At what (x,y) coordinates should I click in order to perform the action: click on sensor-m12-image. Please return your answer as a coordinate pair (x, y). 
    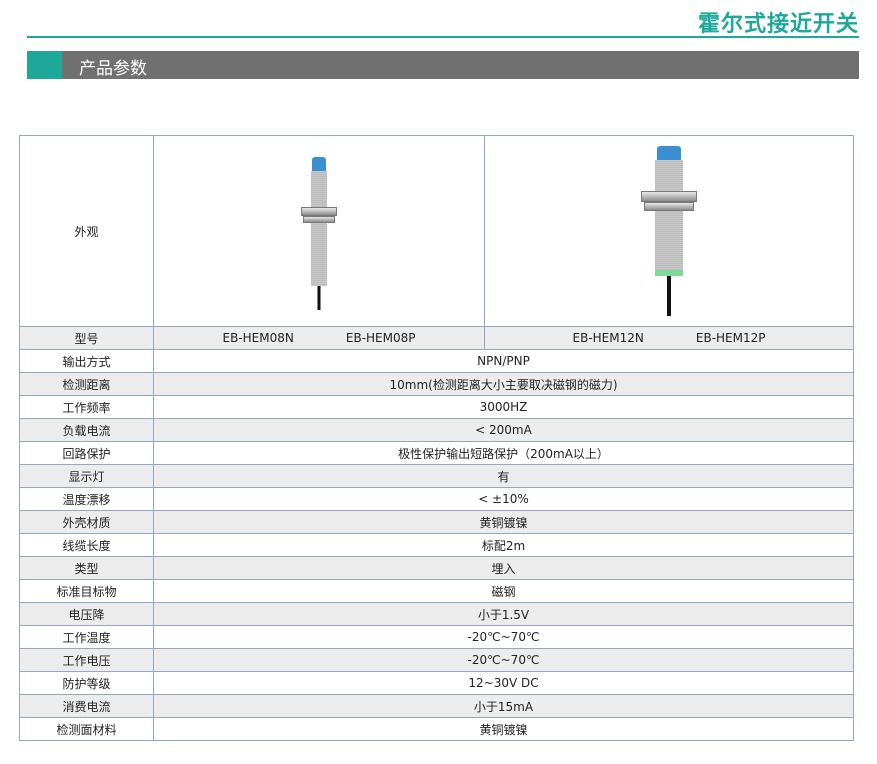
    Looking at the image, I should click on (669, 231).